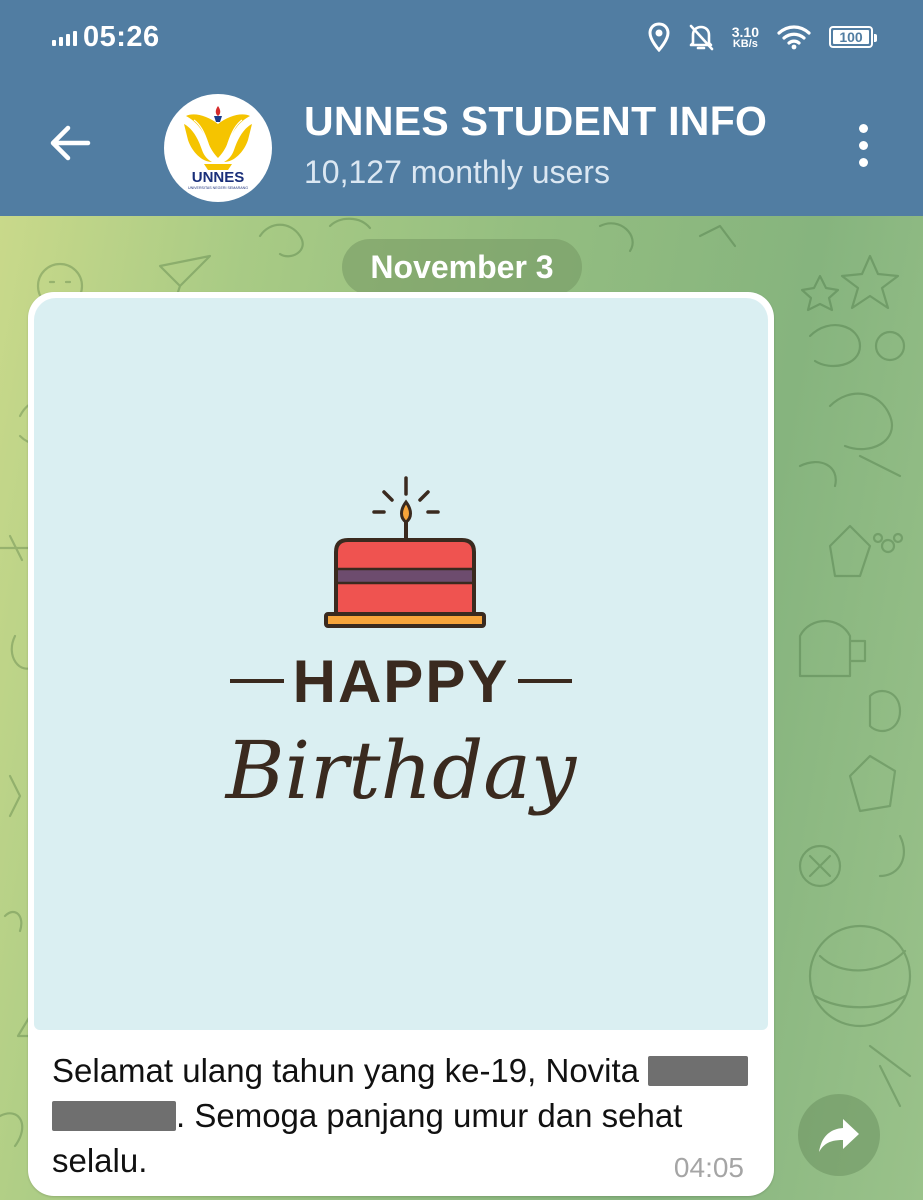 The height and width of the screenshot is (1200, 923). I want to click on birthday-text: Birthday, so click(401, 770).